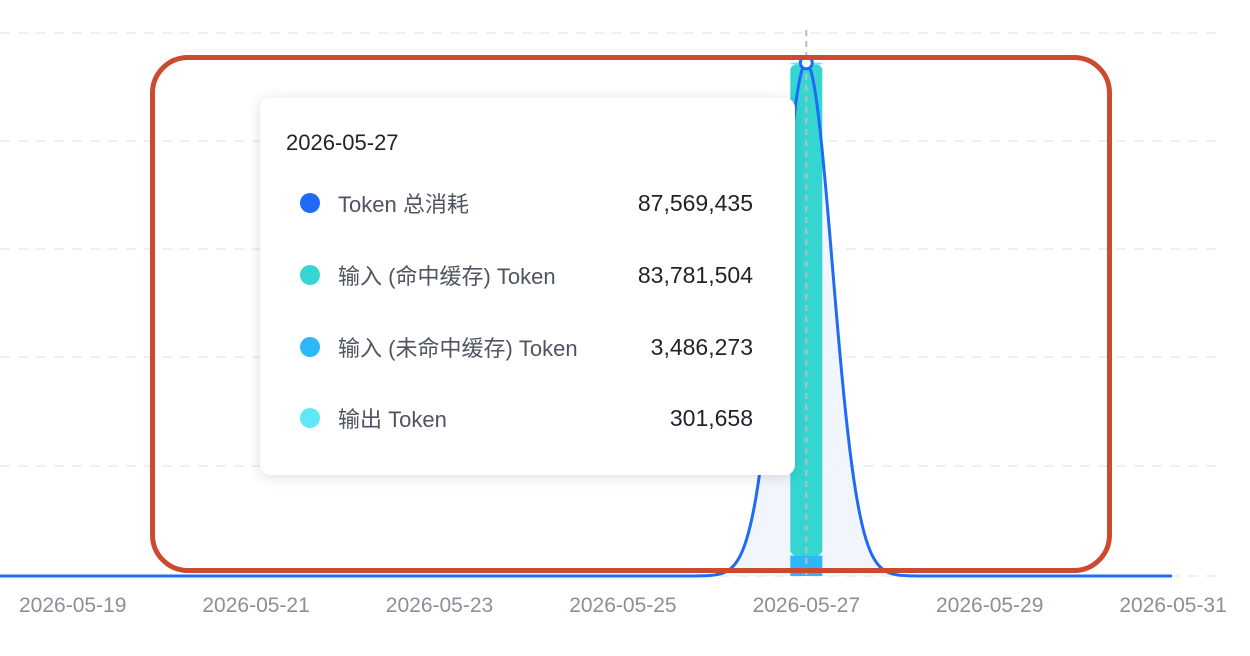  I want to click on tooltip-row-total: Token 总消耗 87,569,435, so click(526, 203).